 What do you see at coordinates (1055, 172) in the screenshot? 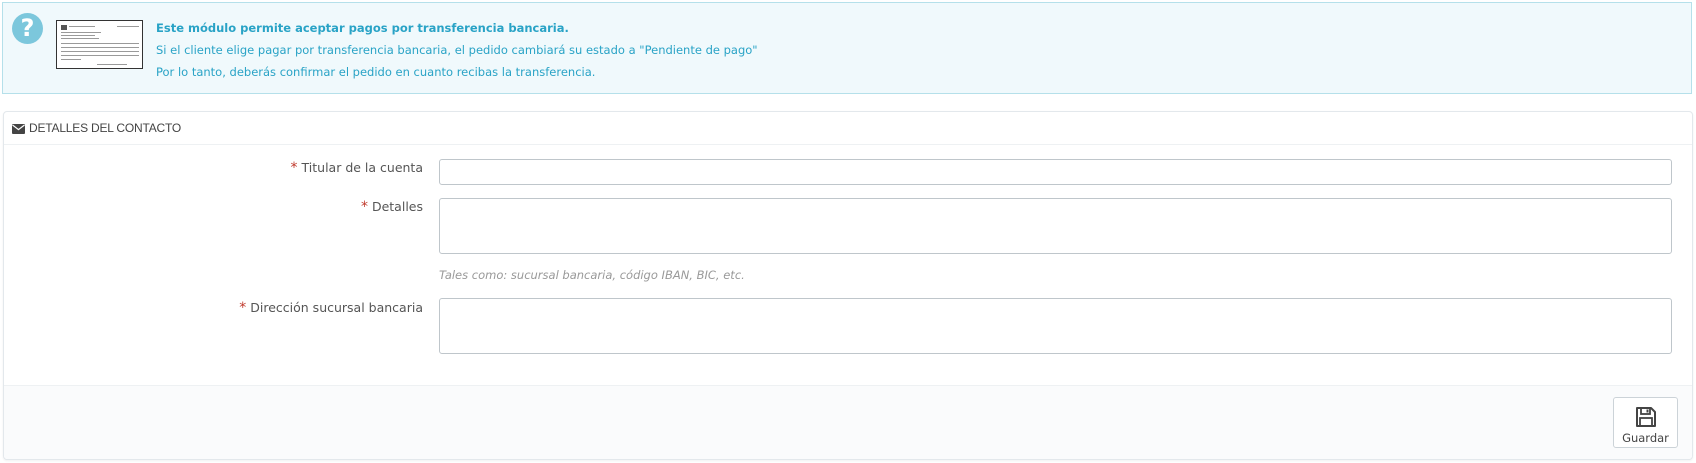
I see `account-owner-input` at bounding box center [1055, 172].